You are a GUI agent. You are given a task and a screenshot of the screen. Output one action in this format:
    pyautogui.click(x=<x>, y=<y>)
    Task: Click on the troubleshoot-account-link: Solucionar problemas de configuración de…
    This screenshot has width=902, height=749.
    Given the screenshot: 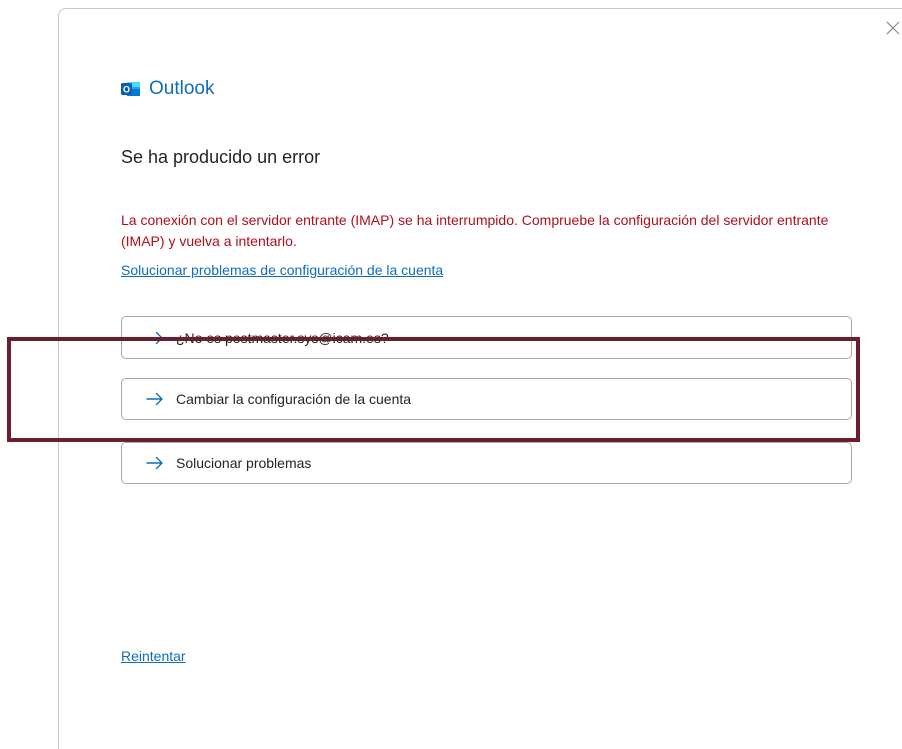 What is the action you would take?
    pyautogui.click(x=282, y=270)
    